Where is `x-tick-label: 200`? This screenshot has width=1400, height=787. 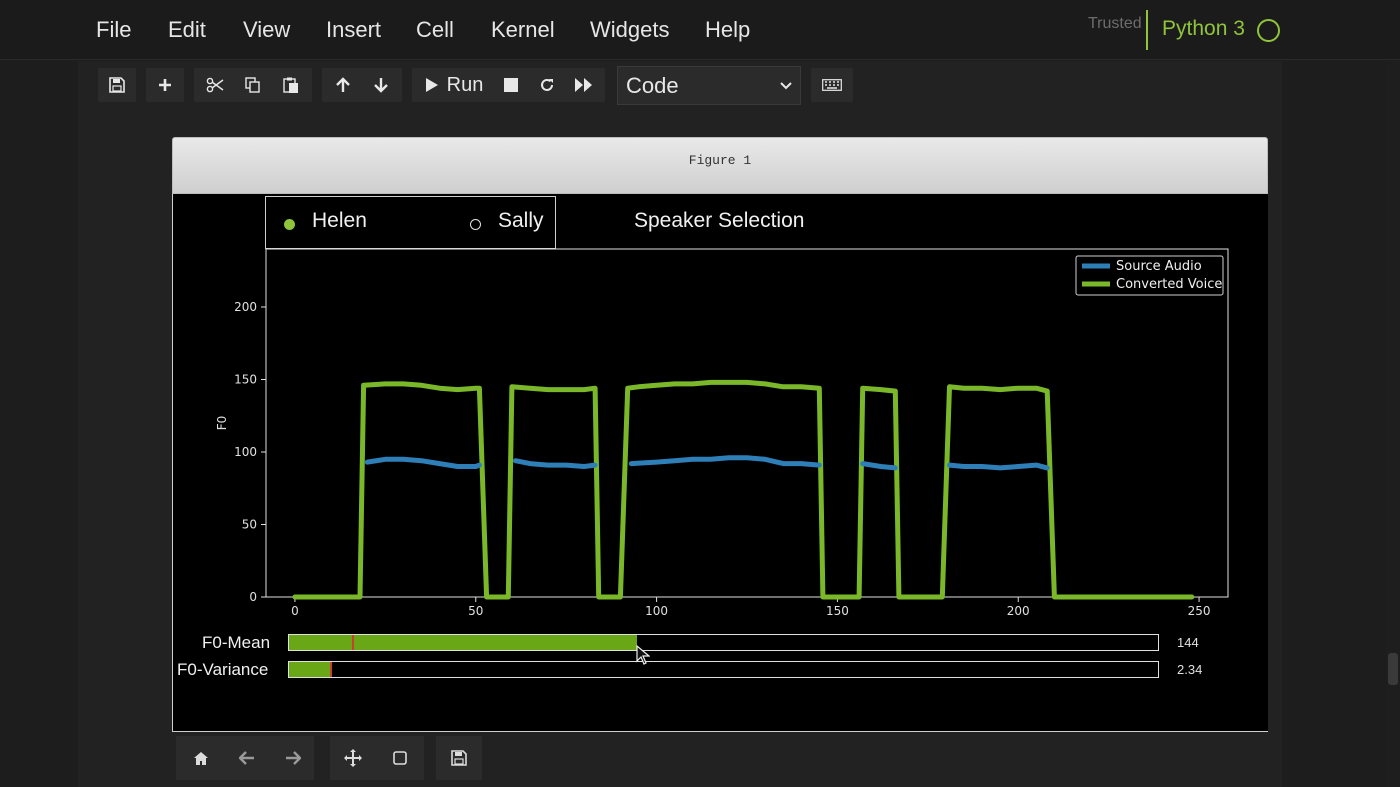
x-tick-label: 200 is located at coordinates (1018, 611).